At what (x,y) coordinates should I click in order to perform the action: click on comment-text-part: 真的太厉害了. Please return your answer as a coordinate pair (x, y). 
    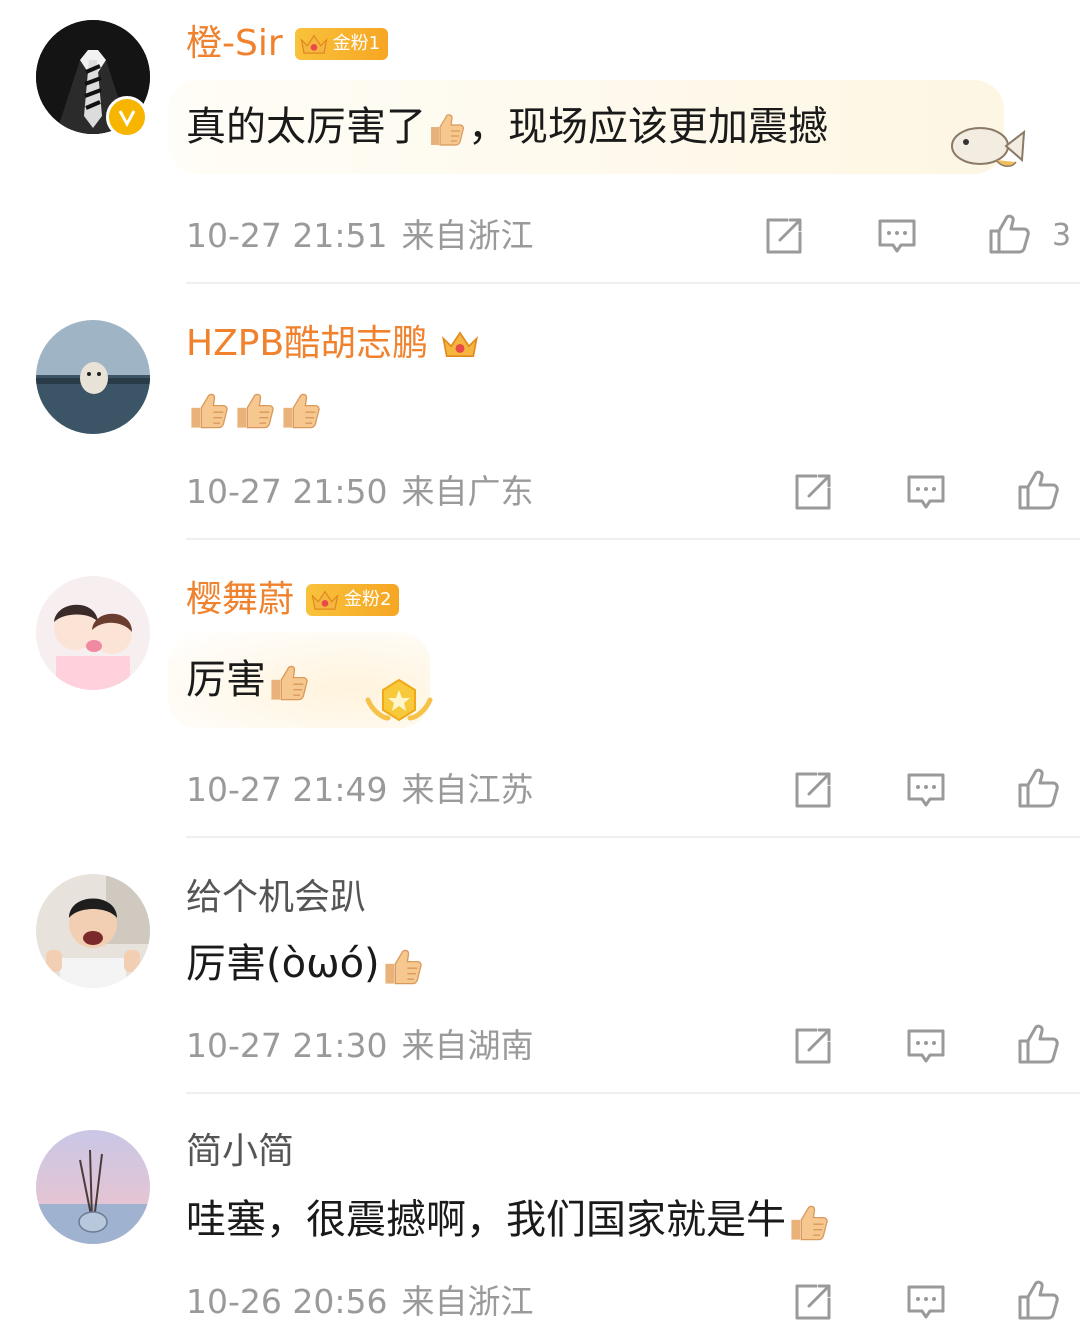
    Looking at the image, I should click on (306, 127).